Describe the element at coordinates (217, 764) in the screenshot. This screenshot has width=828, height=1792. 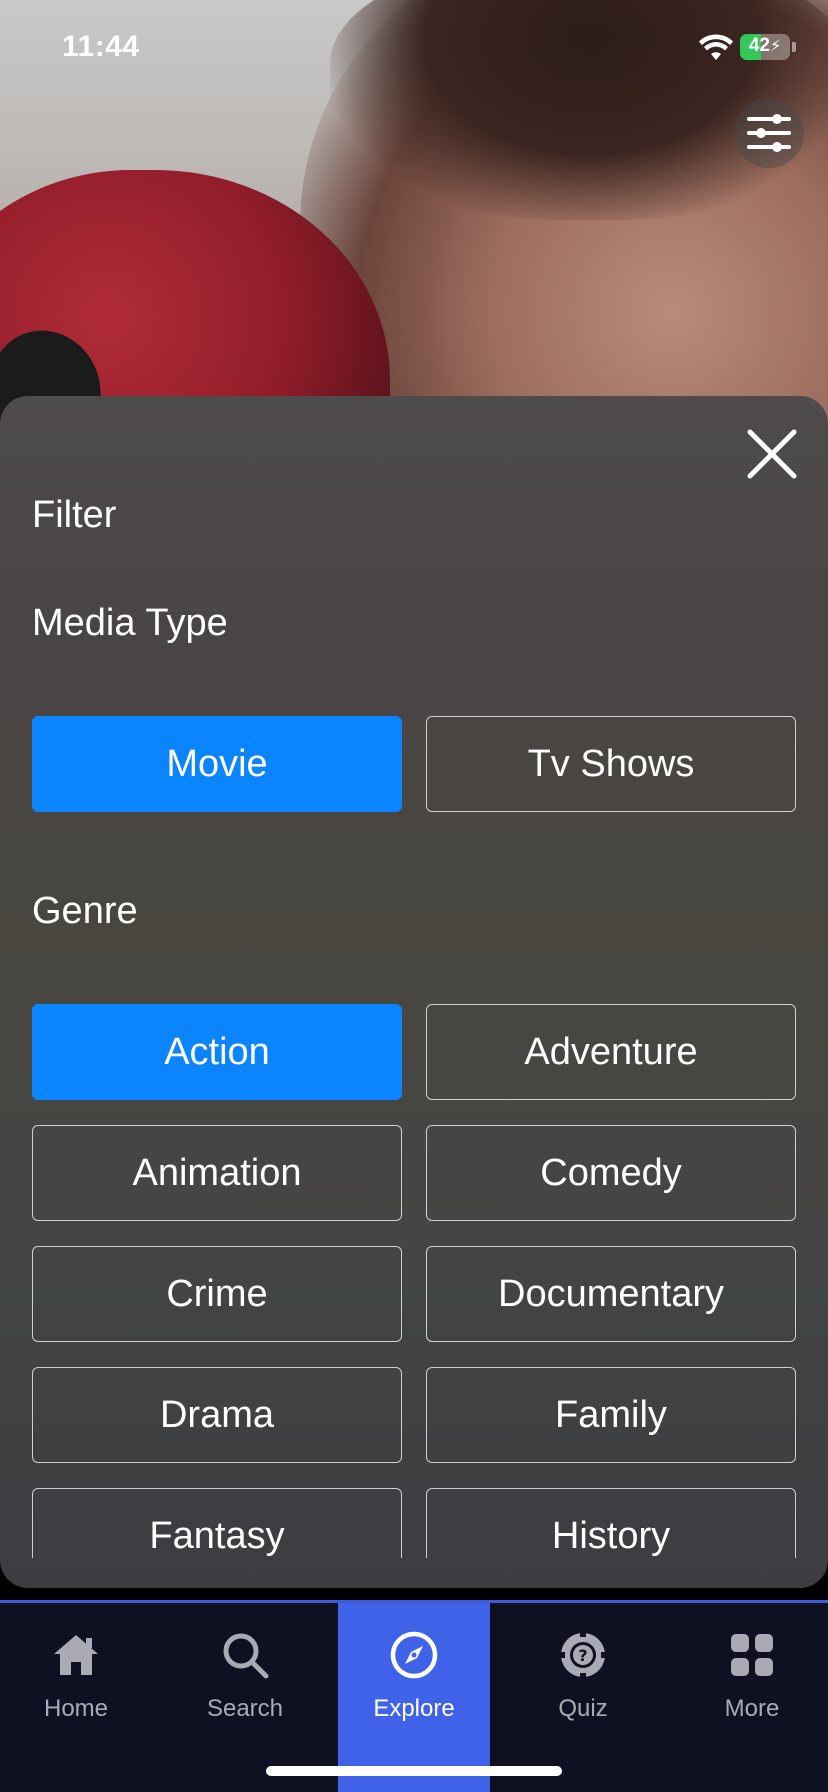
I see `media-type-chip: Movie` at that location.